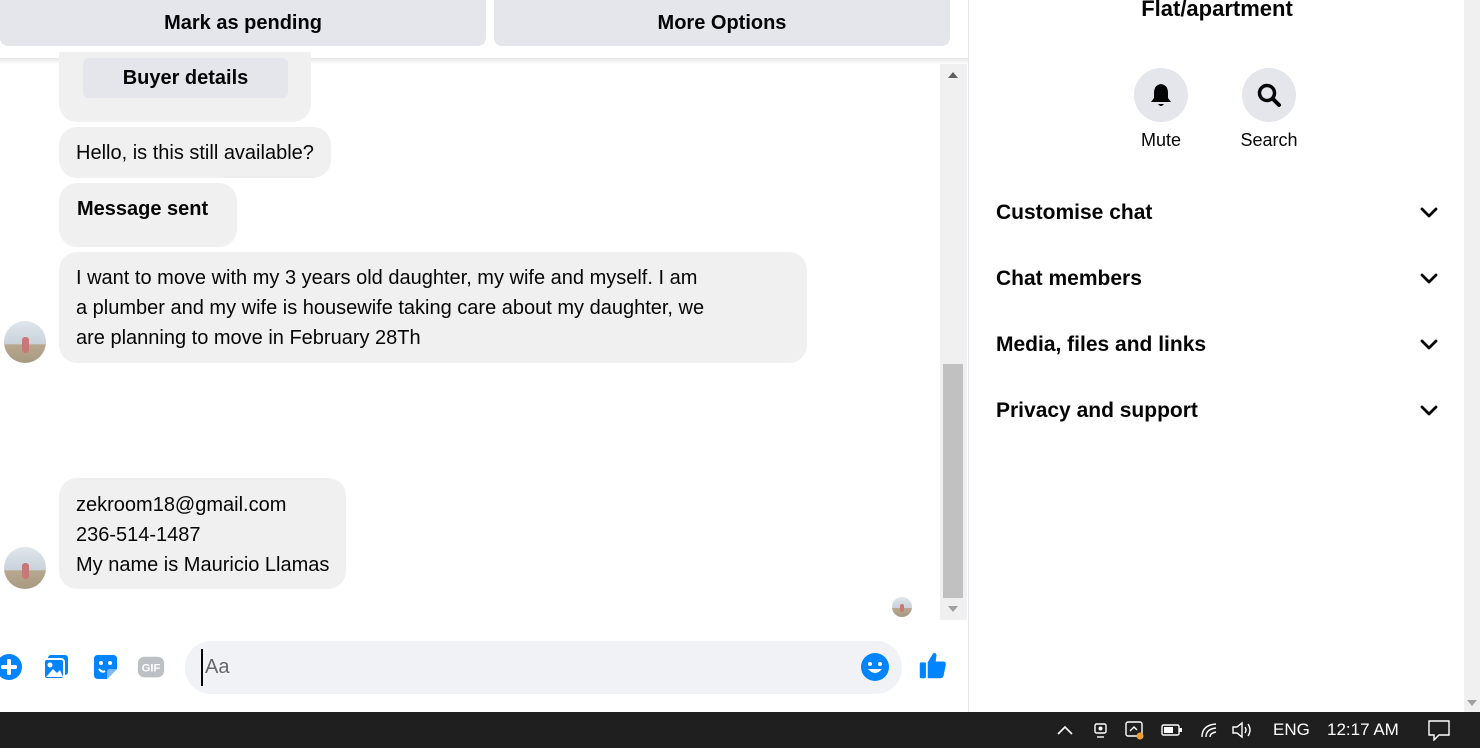 Image resolution: width=1480 pixels, height=748 pixels. Describe the element at coordinates (1217, 345) in the screenshot. I see `section-media-files-links: Media, files and links` at that location.